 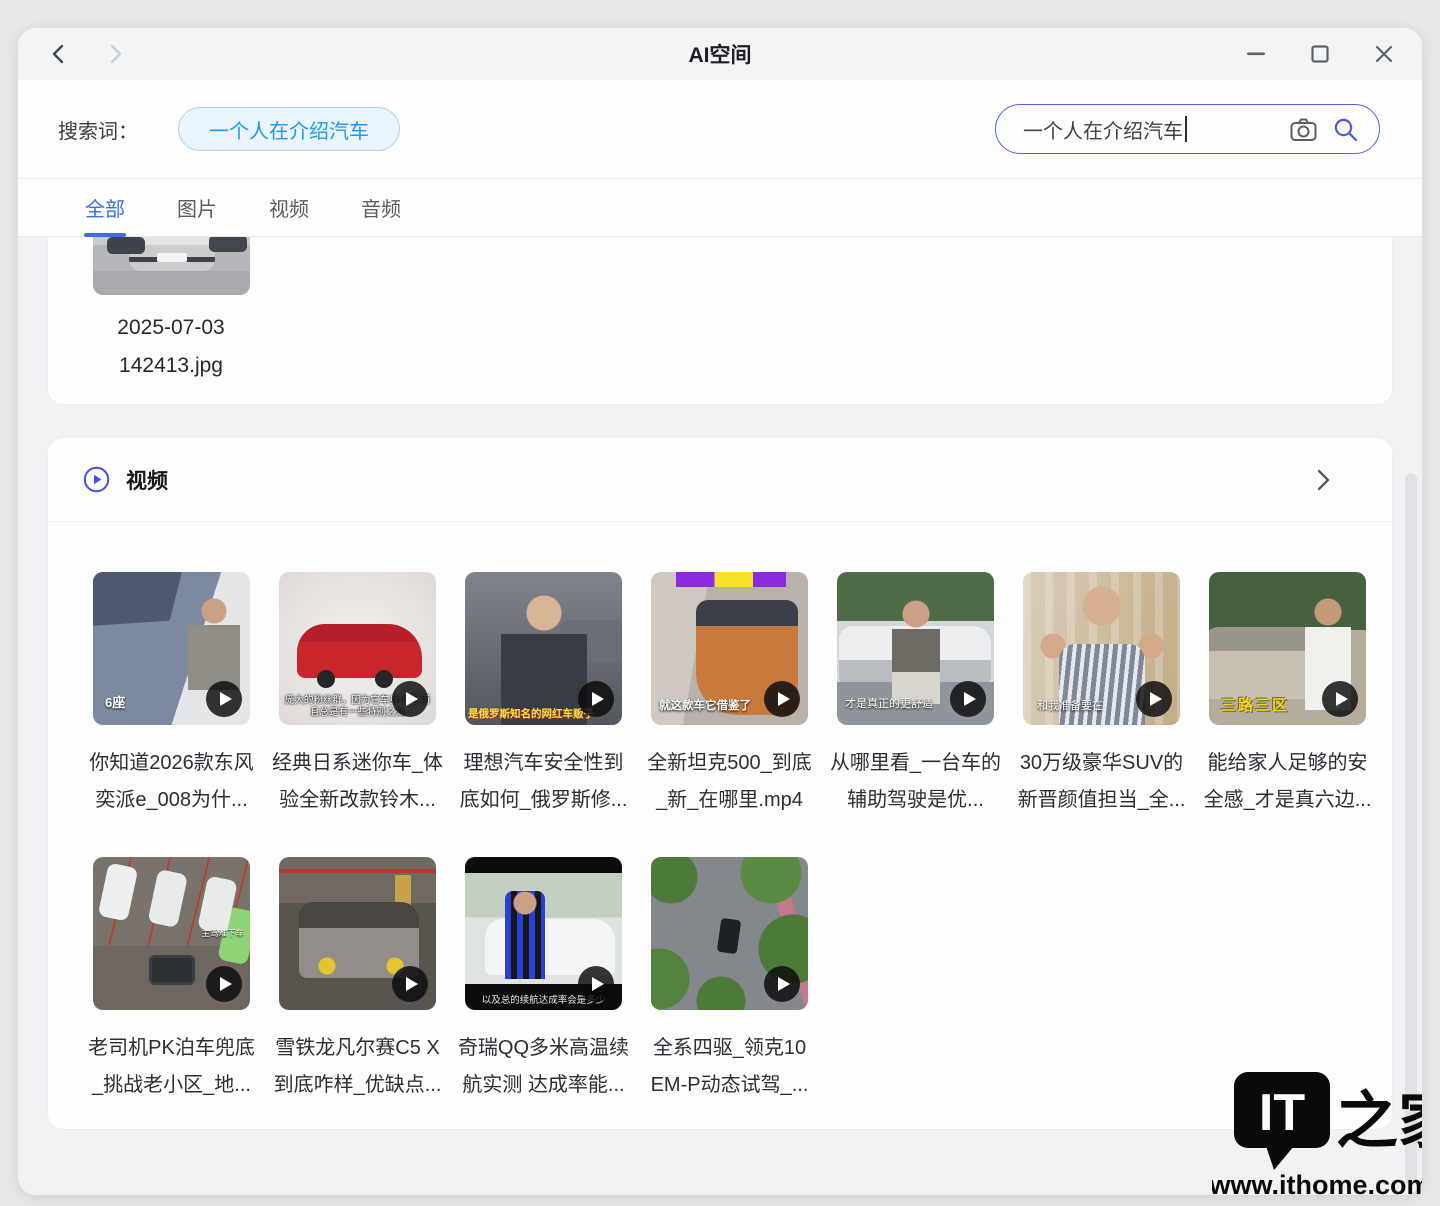 What do you see at coordinates (1101, 648) in the screenshot?
I see `video-thumbnail: 和我准备要在` at bounding box center [1101, 648].